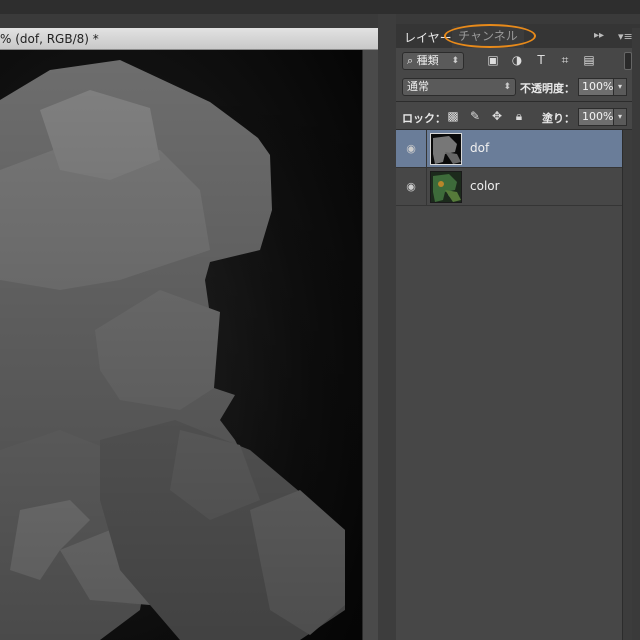 The image size is (640, 640). Describe the element at coordinates (625, 36) in the screenshot. I see `panel-menu-icon: ▾≡` at that location.